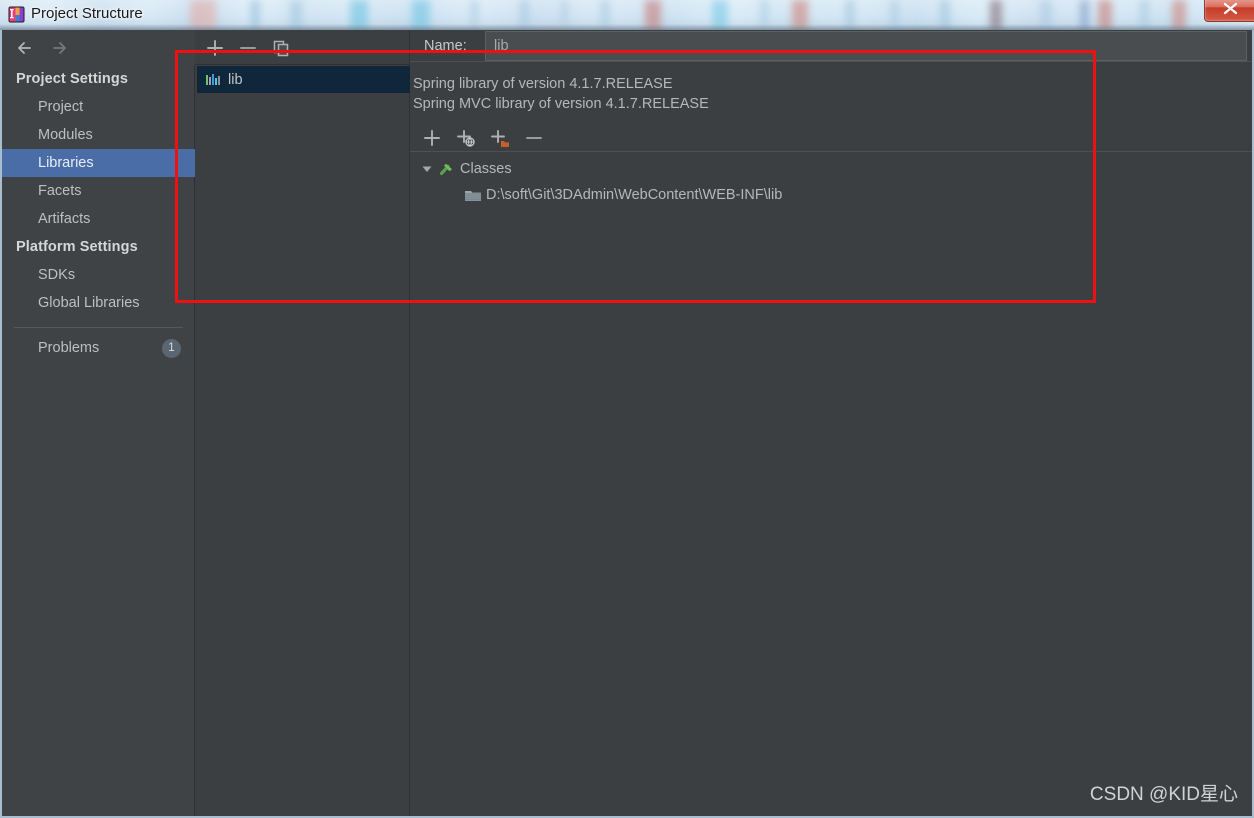 Image resolution: width=1254 pixels, height=818 pixels. Describe the element at coordinates (248, 48) in the screenshot. I see `remove-library-button` at that location.